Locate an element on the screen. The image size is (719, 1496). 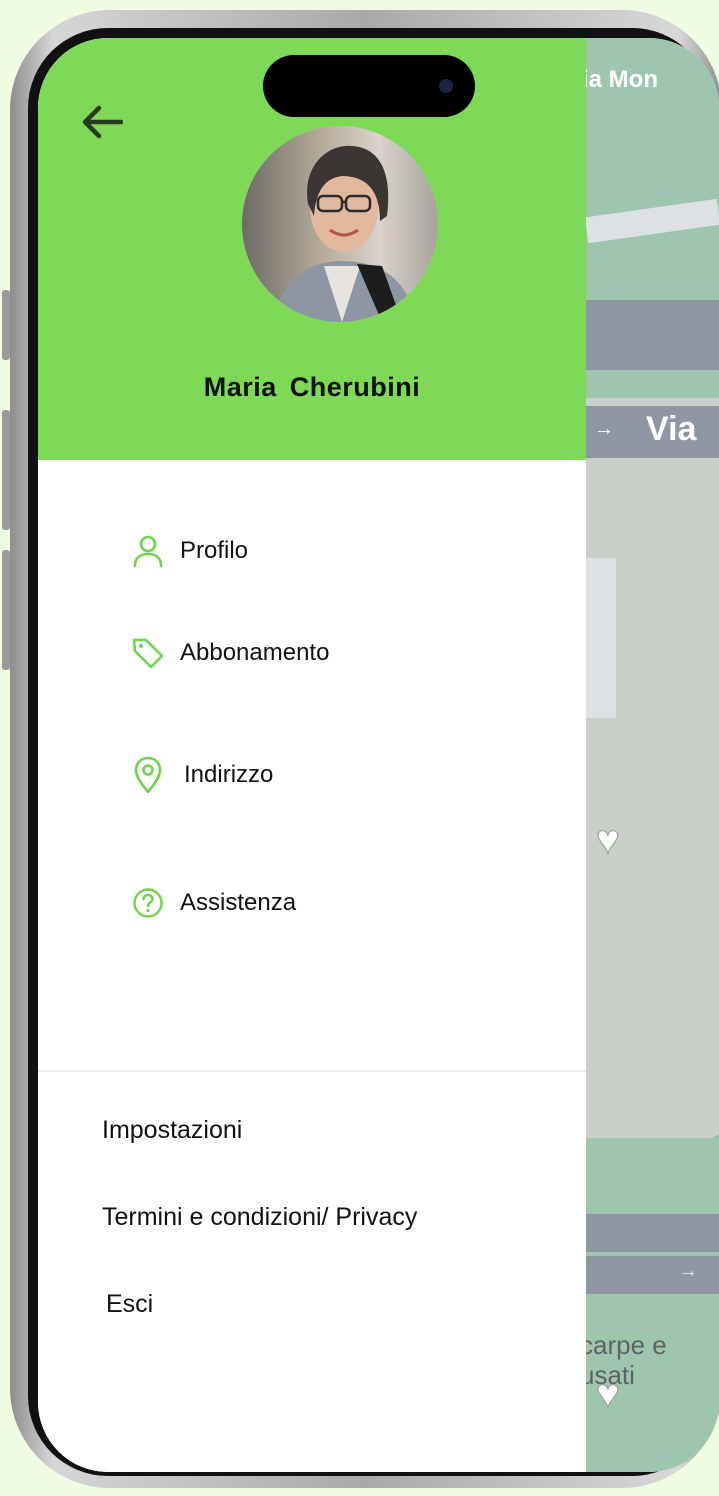
menu-item-label: Abbonamento is located at coordinates (255, 652).